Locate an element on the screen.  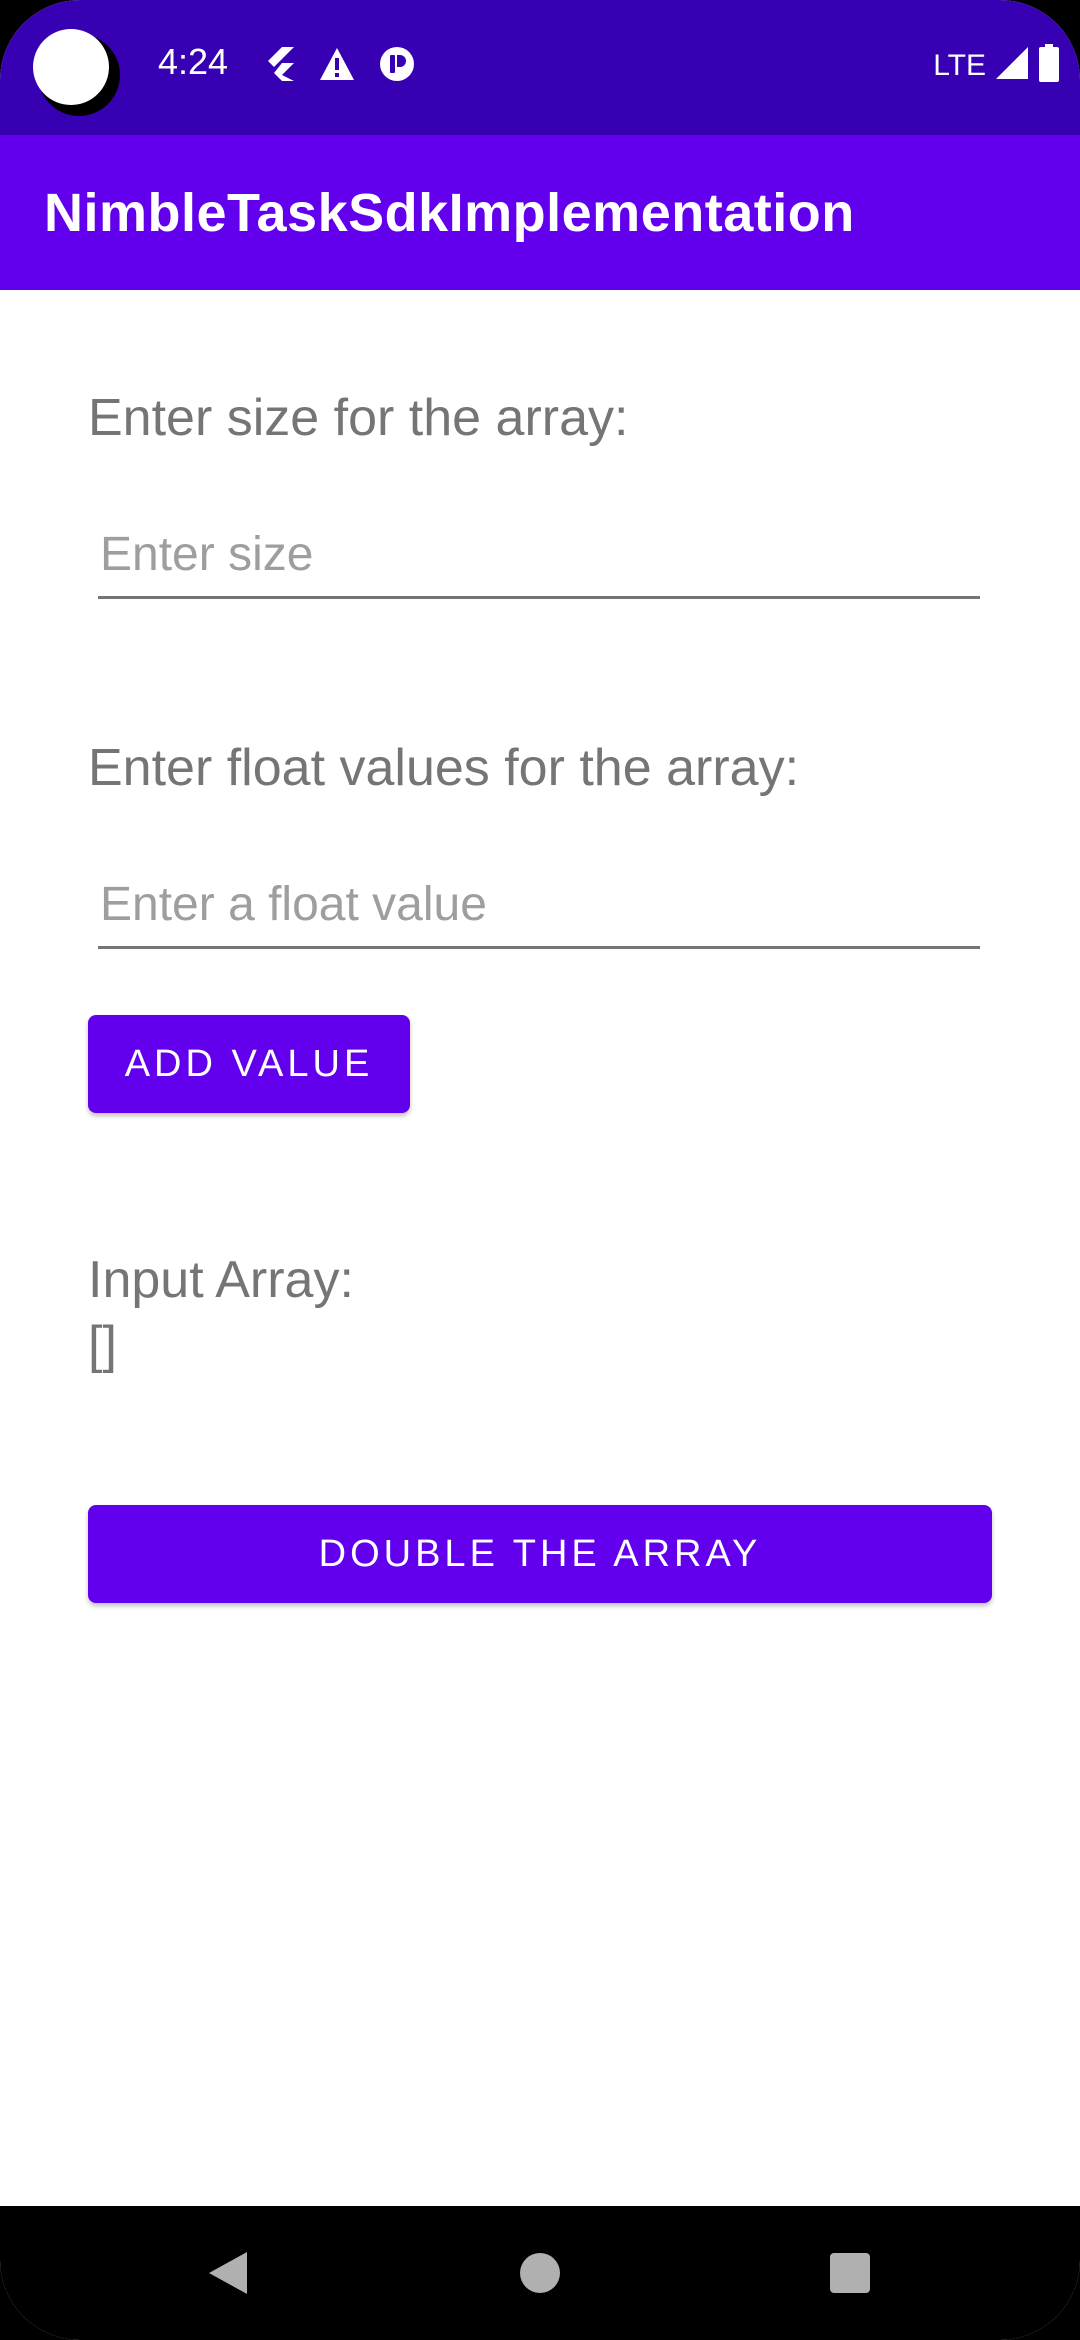
size-label: Enter size for the array: is located at coordinates (358, 418).